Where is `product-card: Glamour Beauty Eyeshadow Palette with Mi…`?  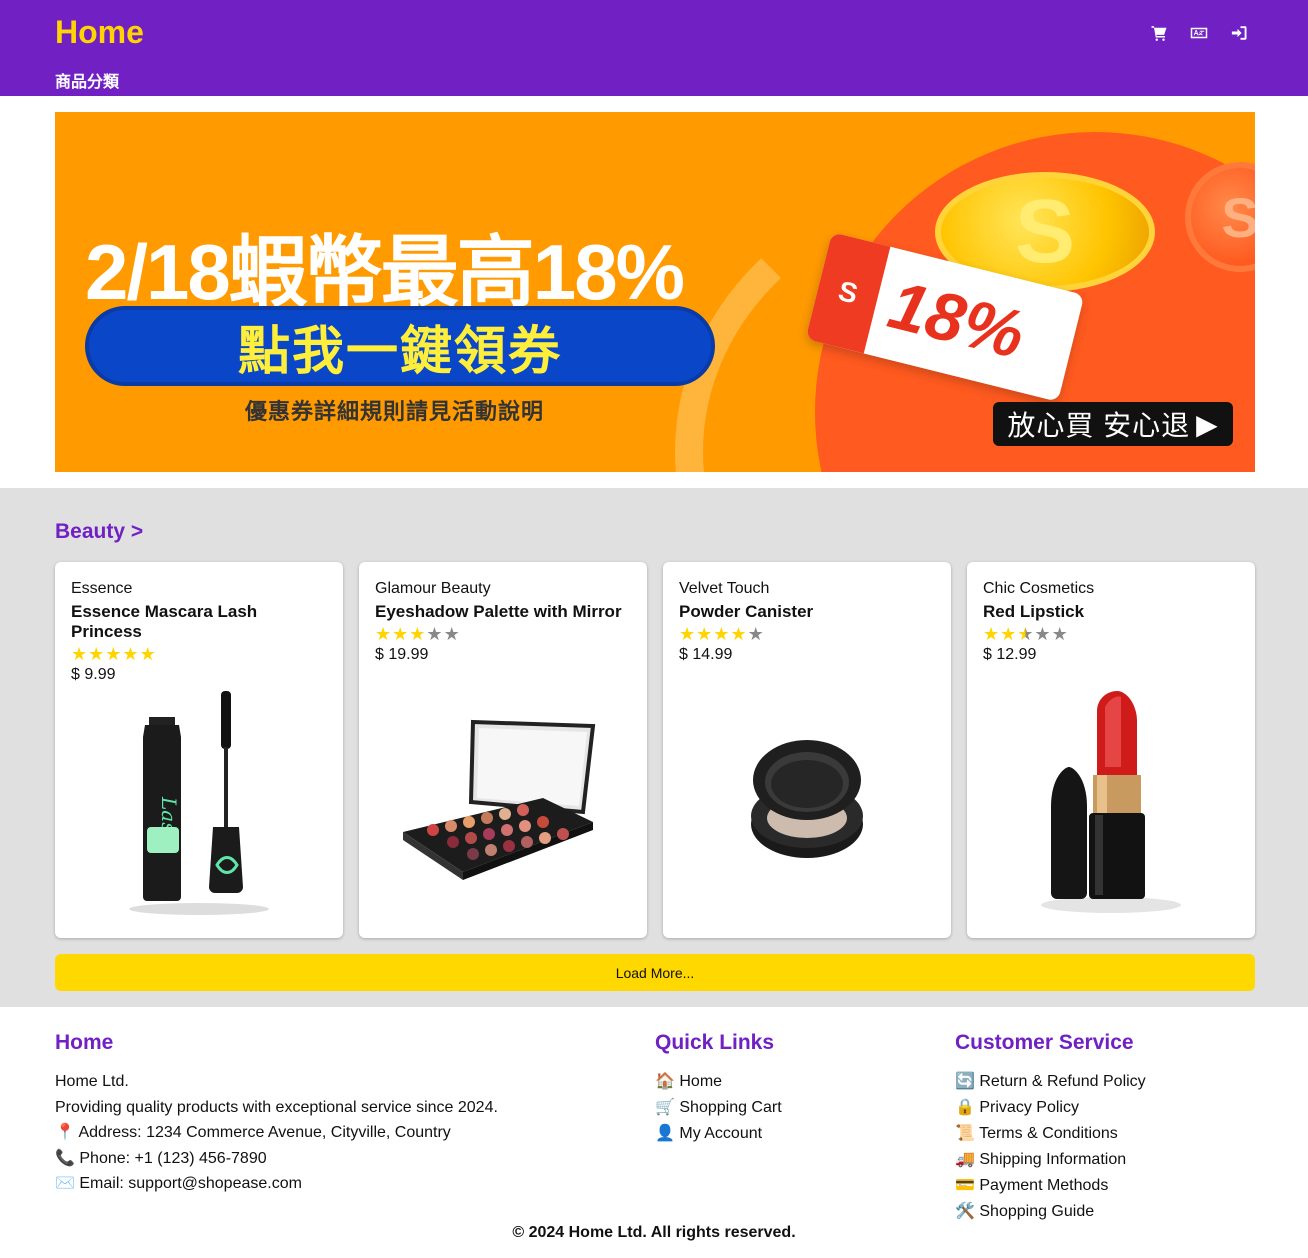 product-card: Glamour Beauty Eyeshadow Palette with Mi… is located at coordinates (503, 750).